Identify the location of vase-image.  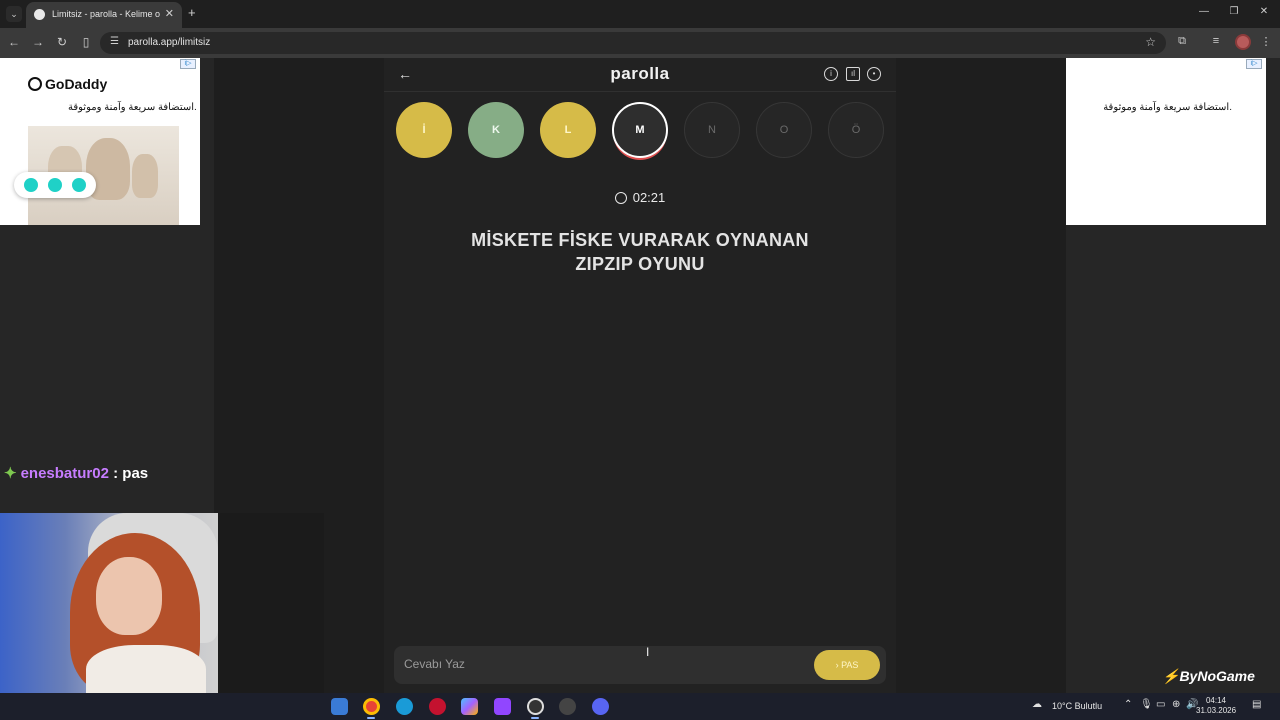
(145, 176).